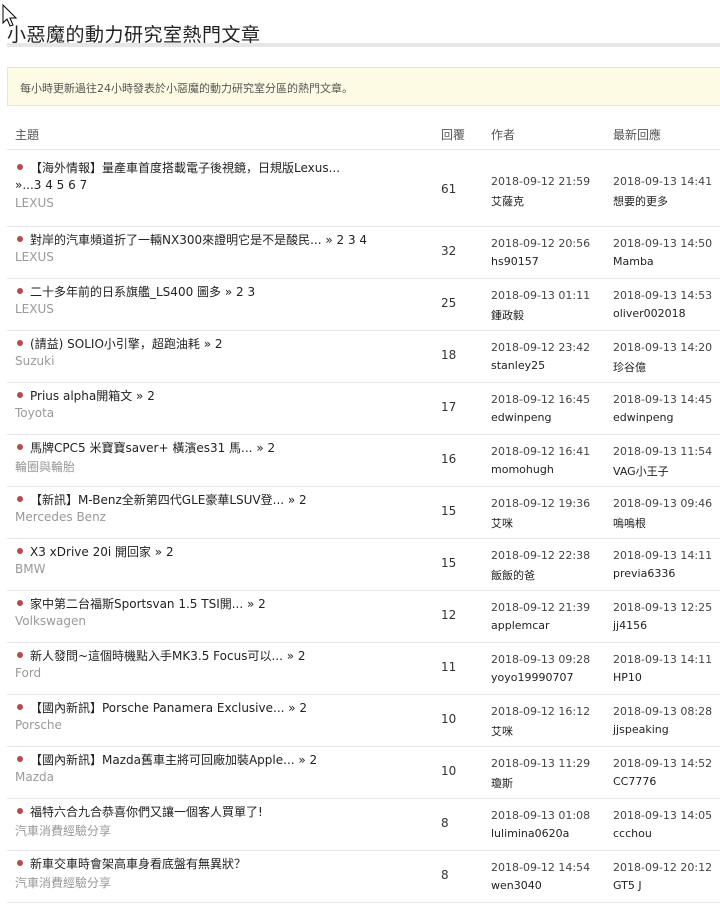 This screenshot has height=906, width=720. What do you see at coordinates (449, 667) in the screenshot?
I see `reply-count: 11` at bounding box center [449, 667].